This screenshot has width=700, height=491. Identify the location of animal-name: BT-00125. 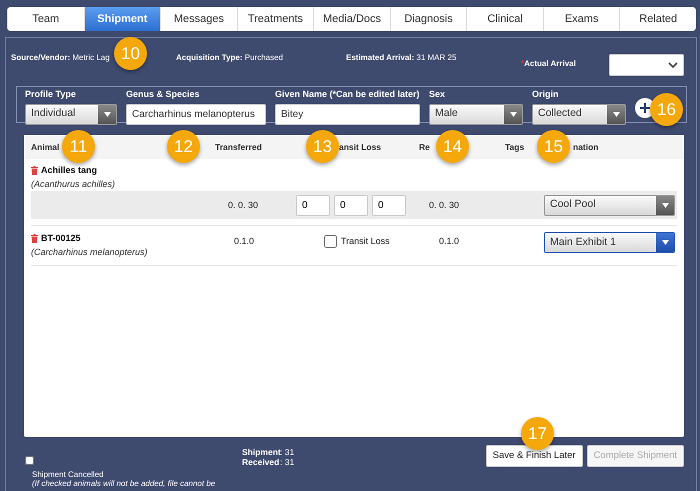
(61, 238).